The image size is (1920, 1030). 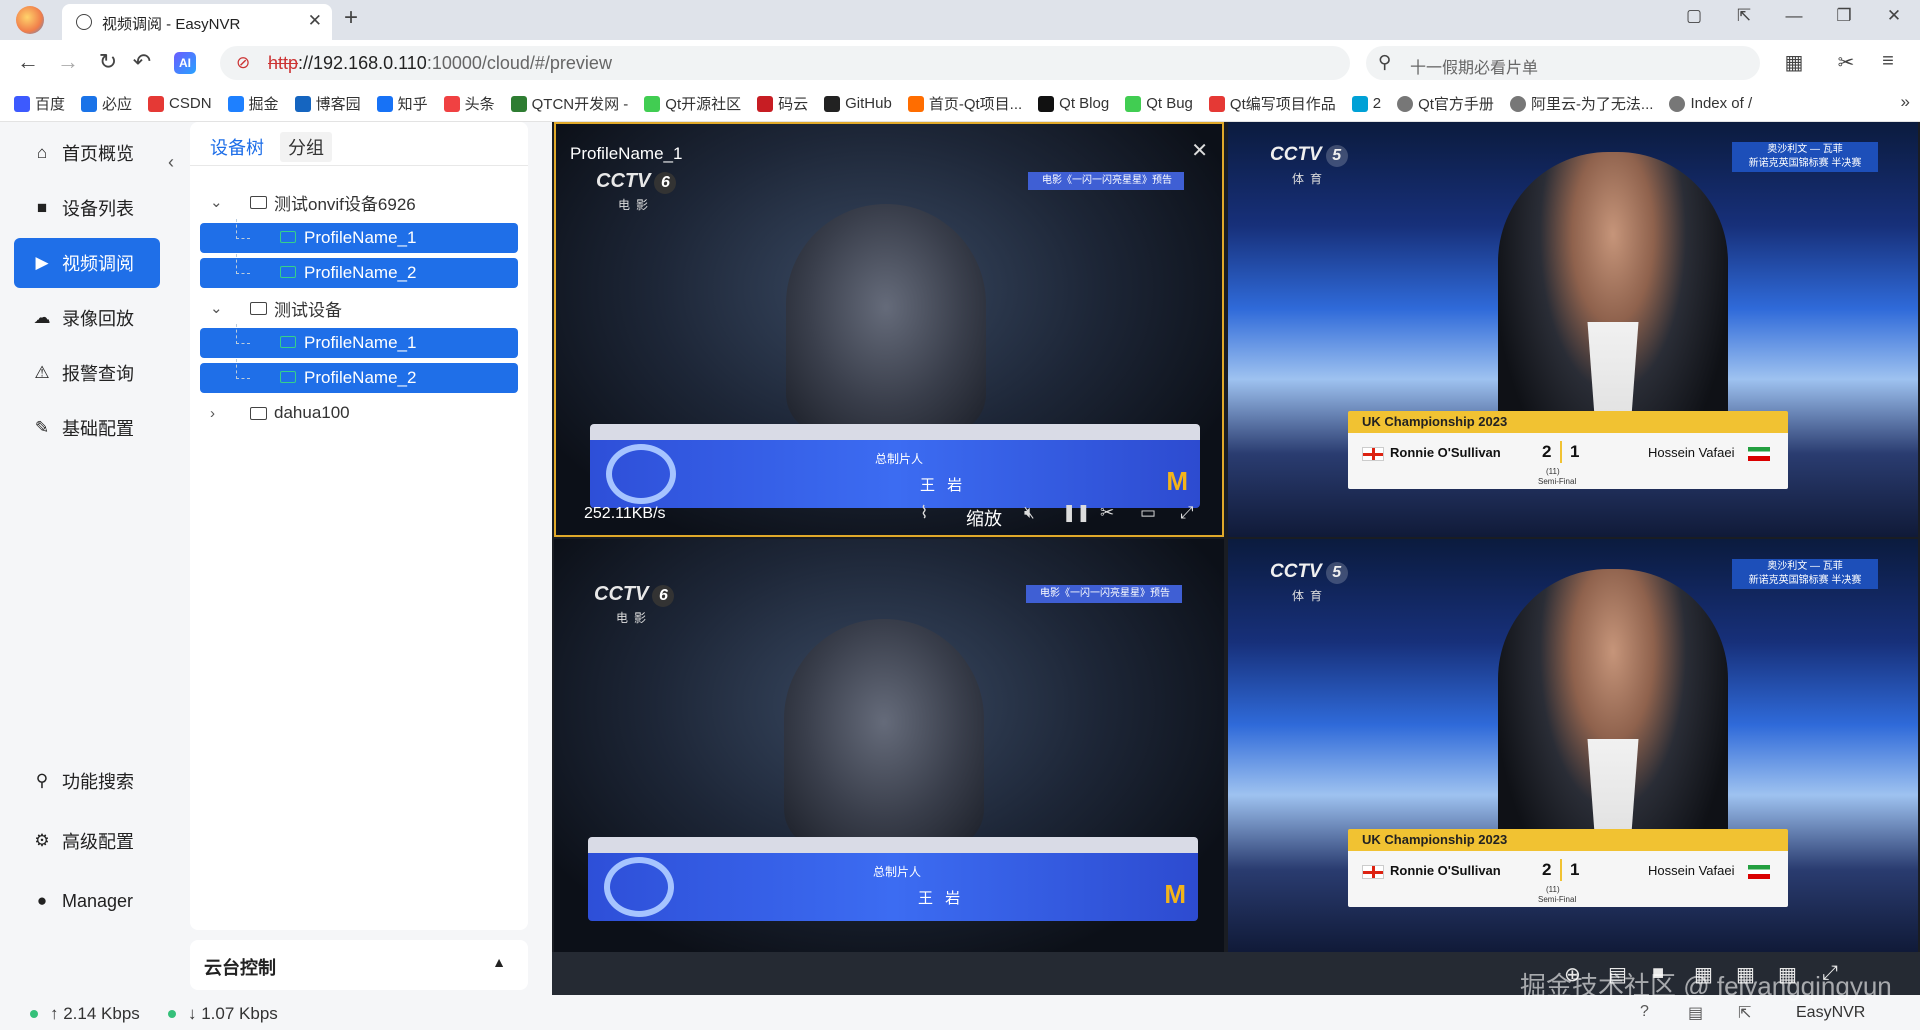 I want to click on sidebar-item-home: ⌂ 首页概览, so click(x=87, y=153).